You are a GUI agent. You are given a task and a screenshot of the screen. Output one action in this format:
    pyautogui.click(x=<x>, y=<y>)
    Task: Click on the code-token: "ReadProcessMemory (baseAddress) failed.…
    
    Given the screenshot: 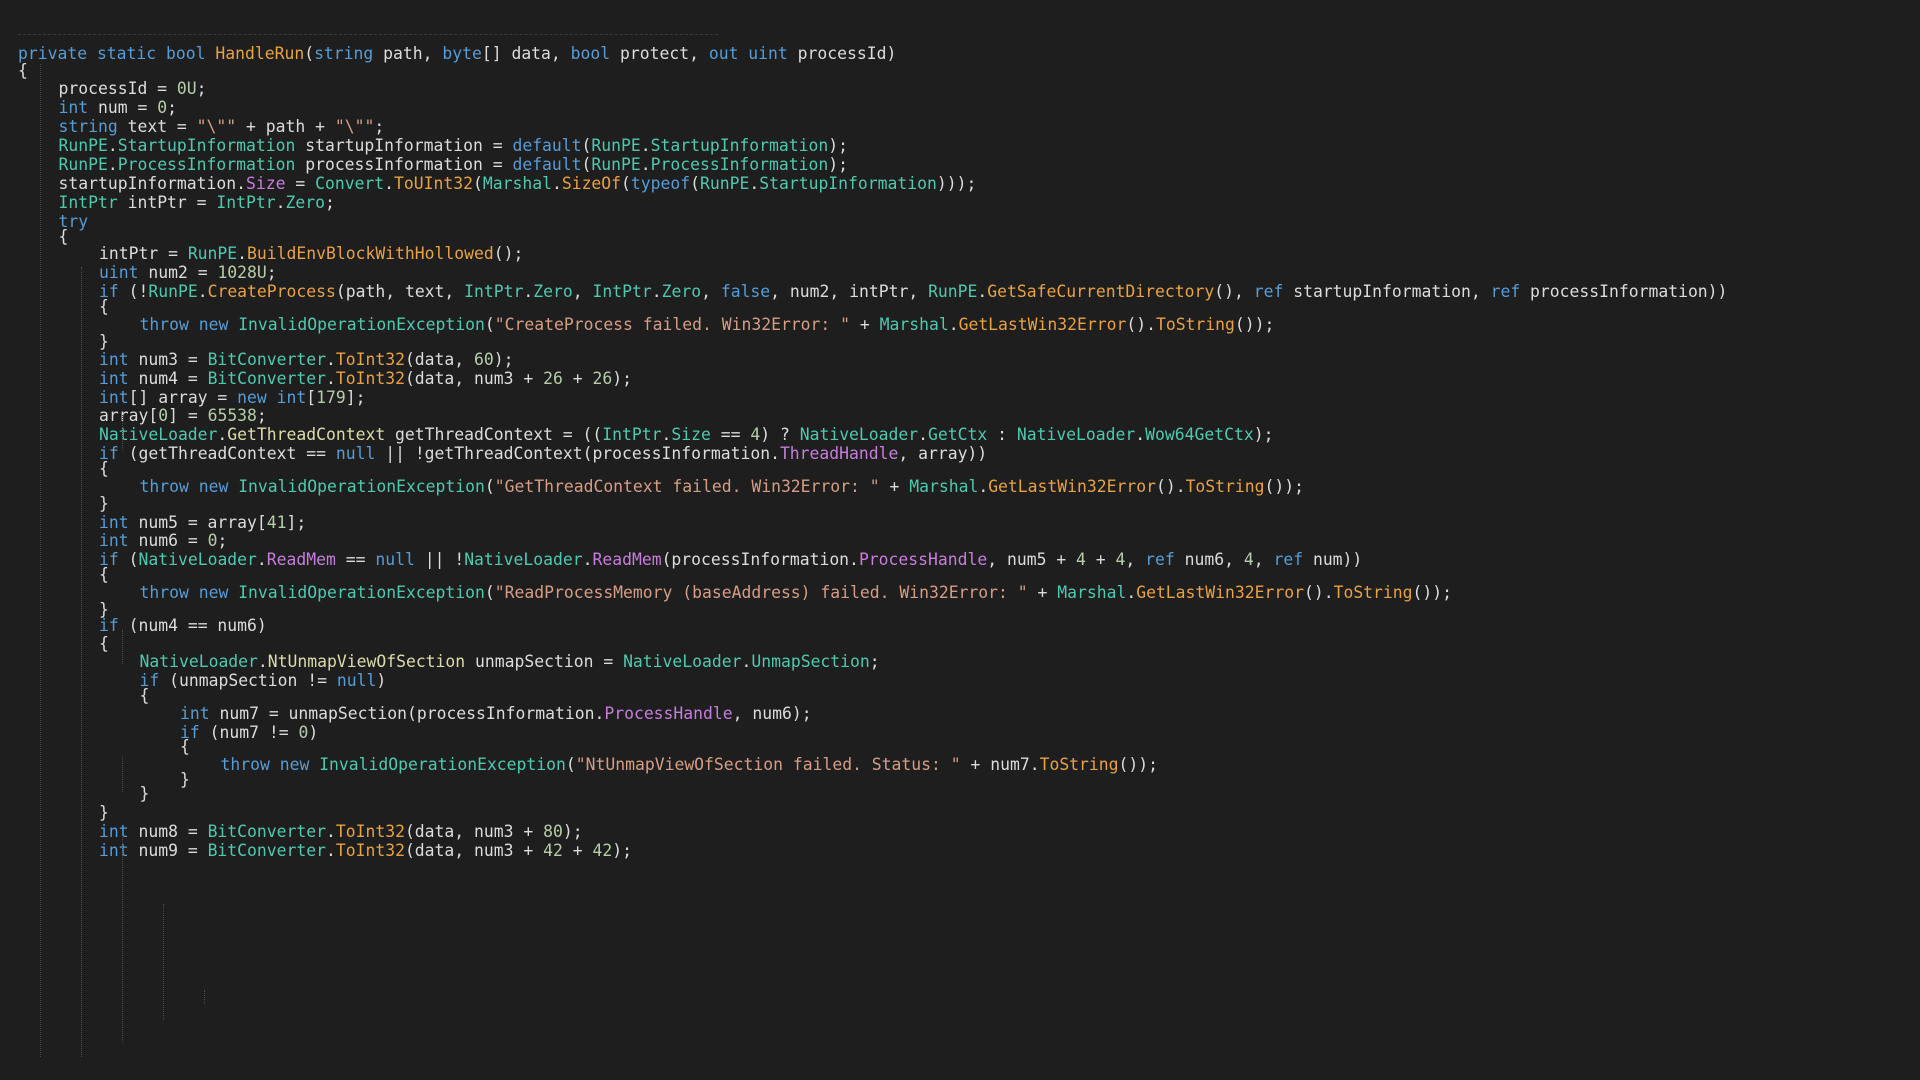 What is the action you would take?
    pyautogui.click(x=761, y=592)
    